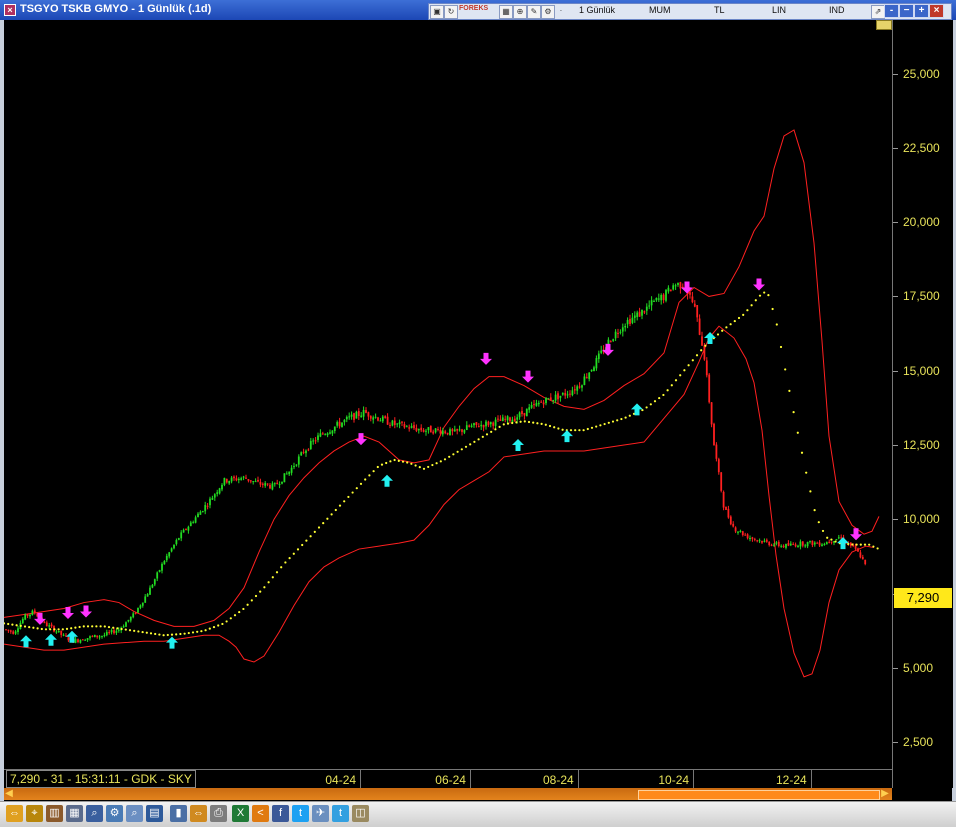  What do you see at coordinates (34, 813) in the screenshot?
I see `crosshair-icon: ⌖` at bounding box center [34, 813].